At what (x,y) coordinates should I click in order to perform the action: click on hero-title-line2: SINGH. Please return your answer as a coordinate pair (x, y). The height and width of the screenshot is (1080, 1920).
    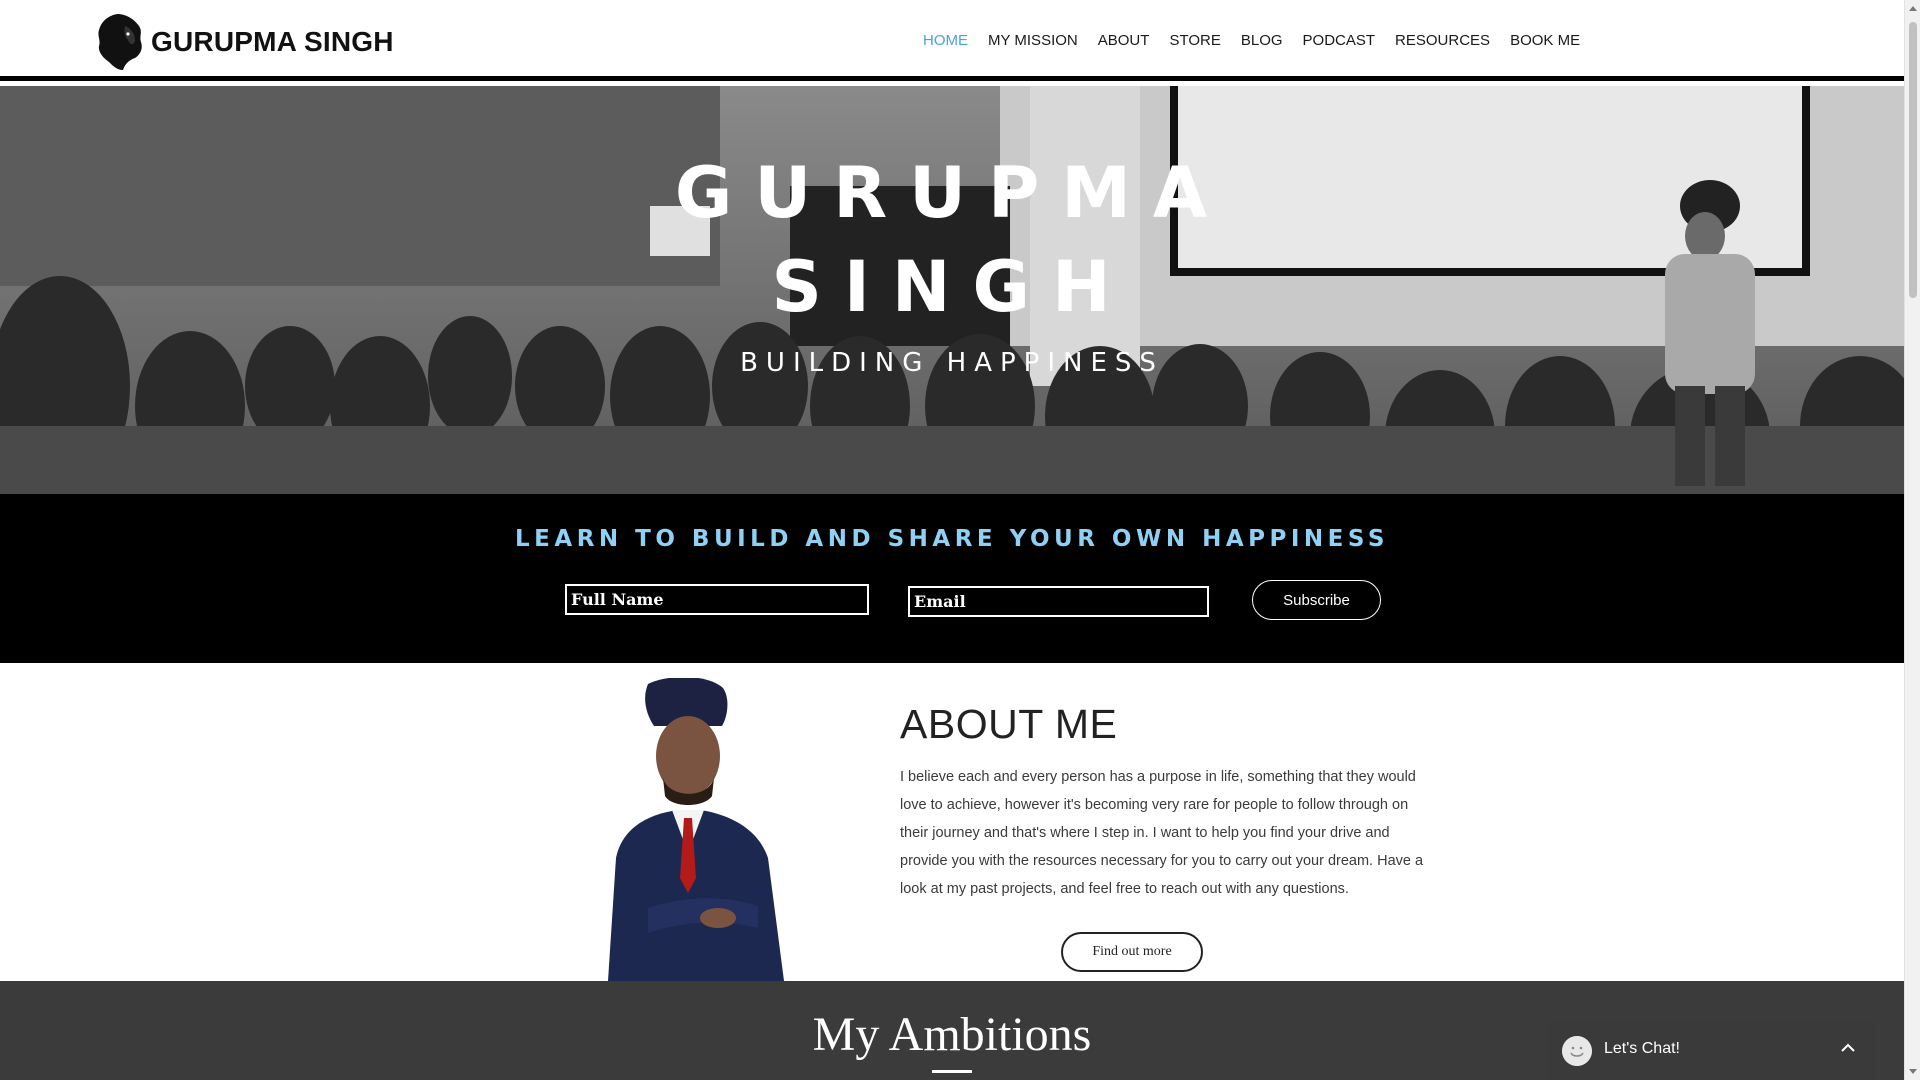
    Looking at the image, I should click on (952, 287).